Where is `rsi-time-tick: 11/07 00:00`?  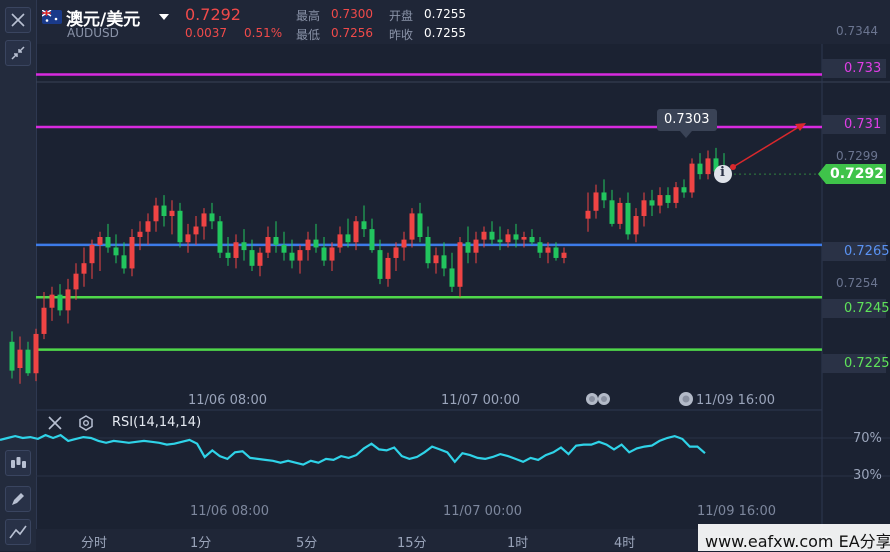 rsi-time-tick: 11/07 00:00 is located at coordinates (483, 511).